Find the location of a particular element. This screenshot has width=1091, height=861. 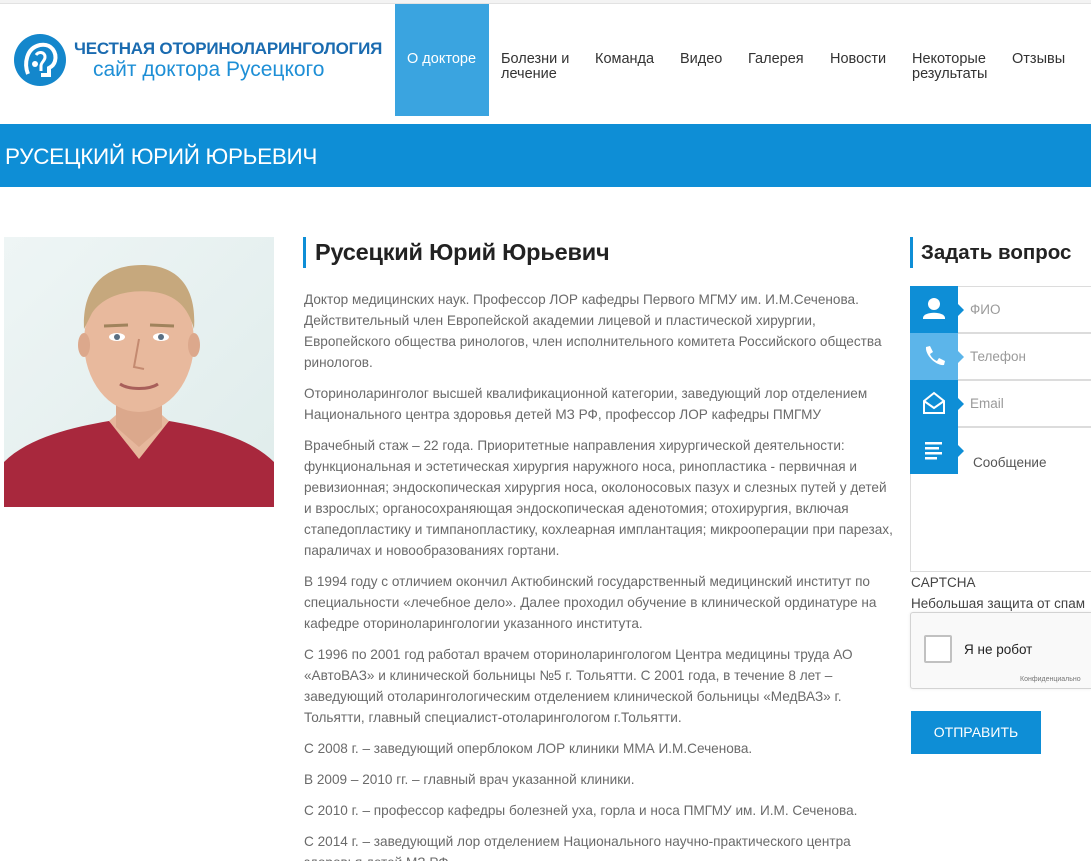

phone-placeholder: Телефон is located at coordinates (998, 356).